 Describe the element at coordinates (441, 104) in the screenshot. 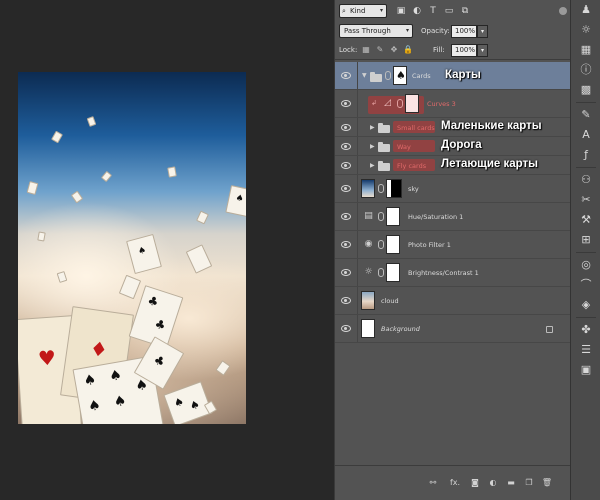

I see `layer-name-curves-3: Curves 3` at that location.